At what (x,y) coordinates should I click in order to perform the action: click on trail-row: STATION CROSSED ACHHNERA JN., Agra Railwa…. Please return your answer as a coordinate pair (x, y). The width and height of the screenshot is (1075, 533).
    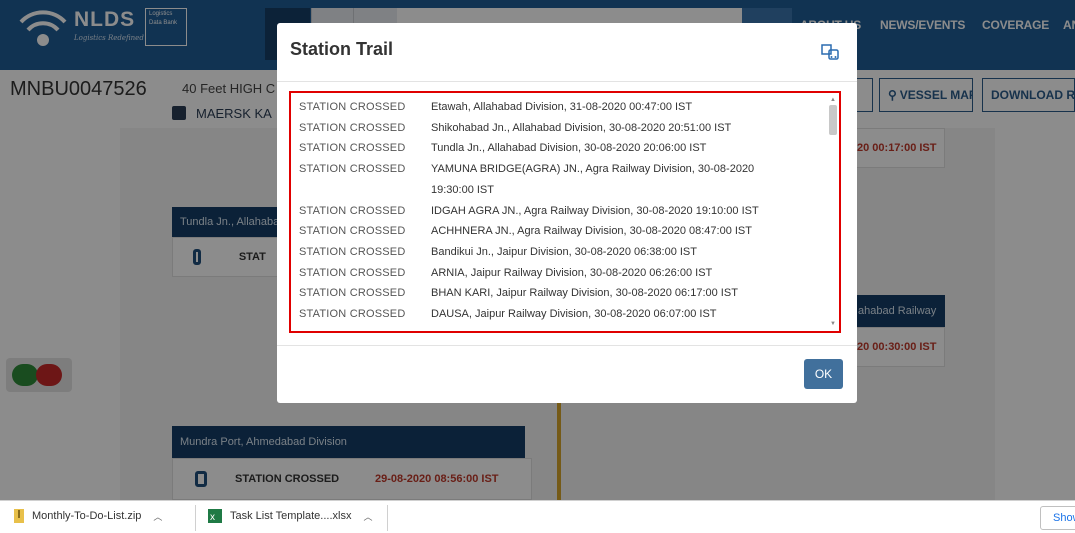
    Looking at the image, I should click on (558, 231).